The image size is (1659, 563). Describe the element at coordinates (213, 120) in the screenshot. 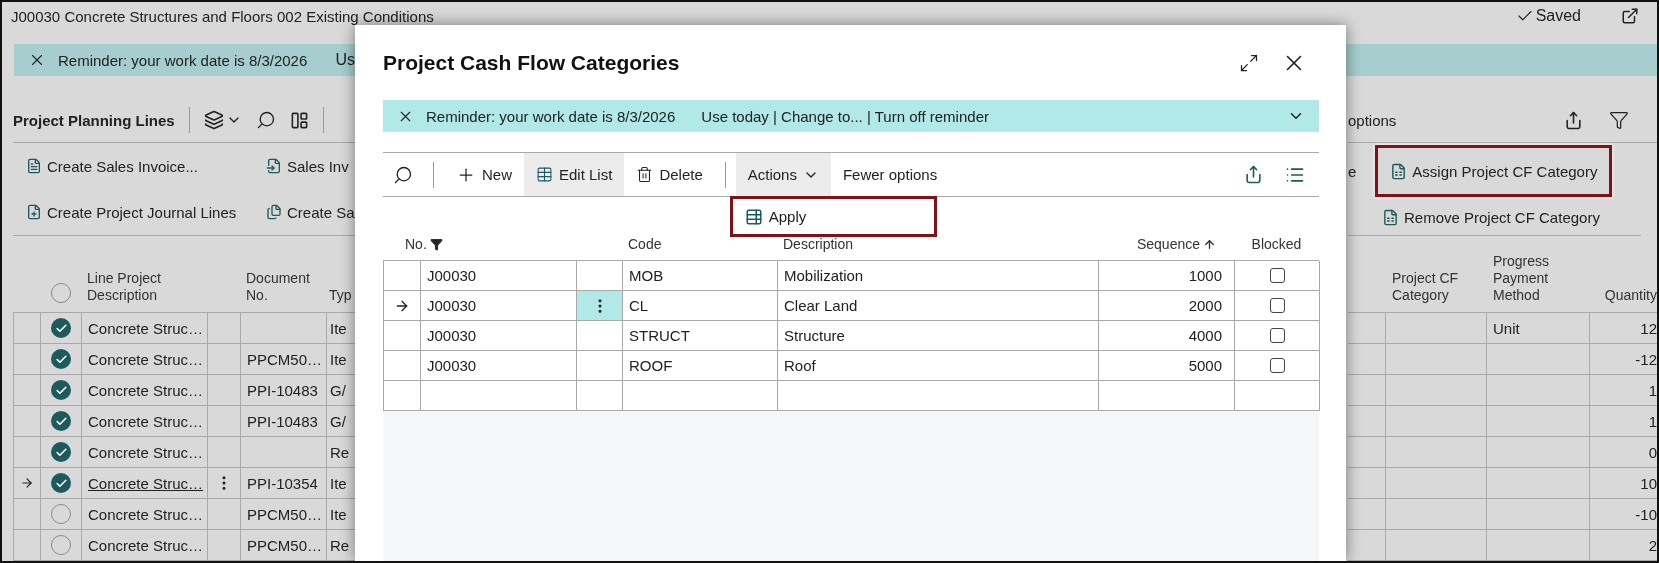

I see `layers-icon` at that location.